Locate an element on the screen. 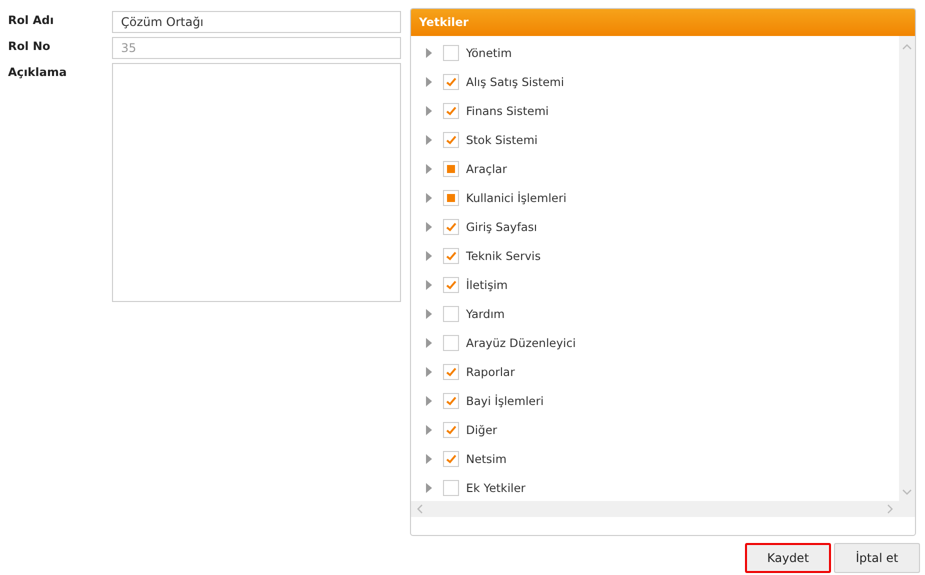 The height and width of the screenshot is (575, 925). tree-item: Stok Sistemi is located at coordinates (502, 139).